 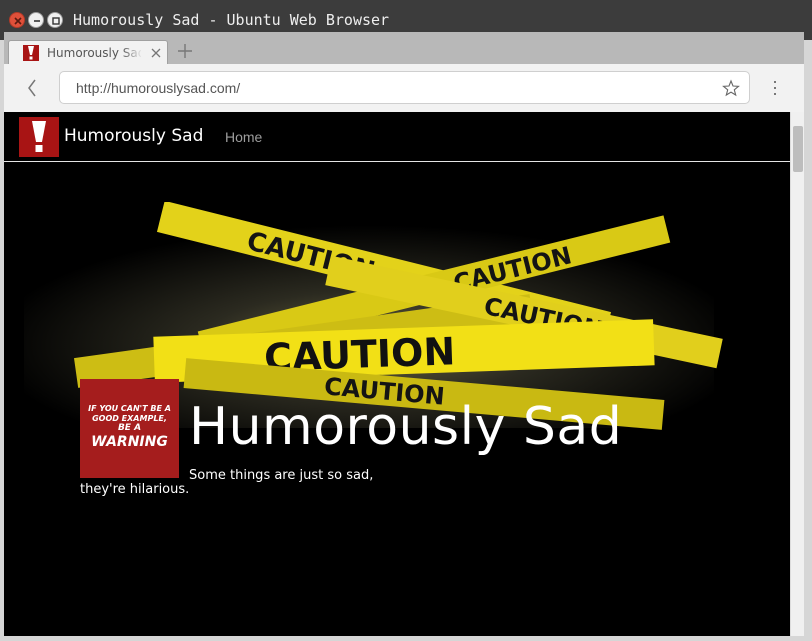 I want to click on browser-toolbar: http://humorouslysad.com/, so click(x=404, y=88).